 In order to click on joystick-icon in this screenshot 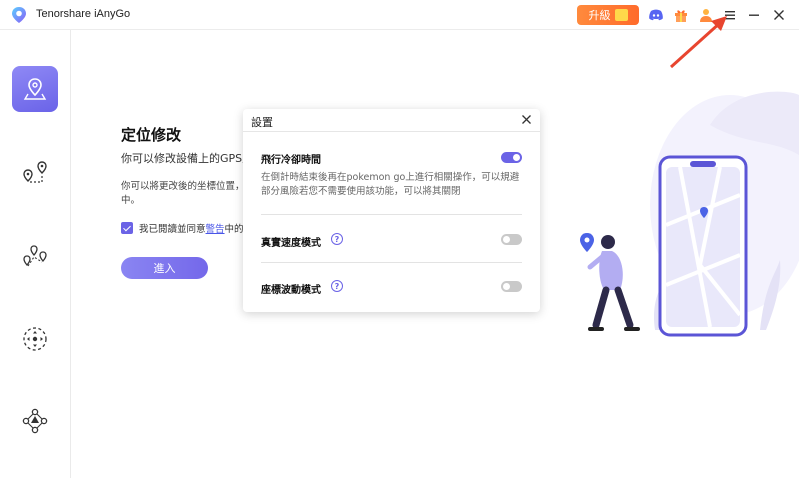, I will do `click(35, 339)`.